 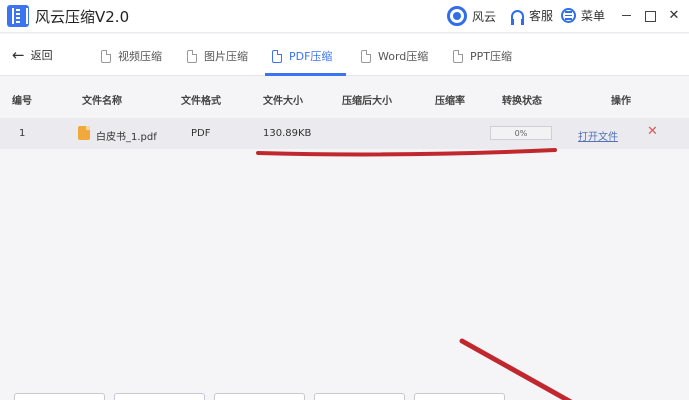 I want to click on customer-service-button: 客服, so click(x=532, y=16).